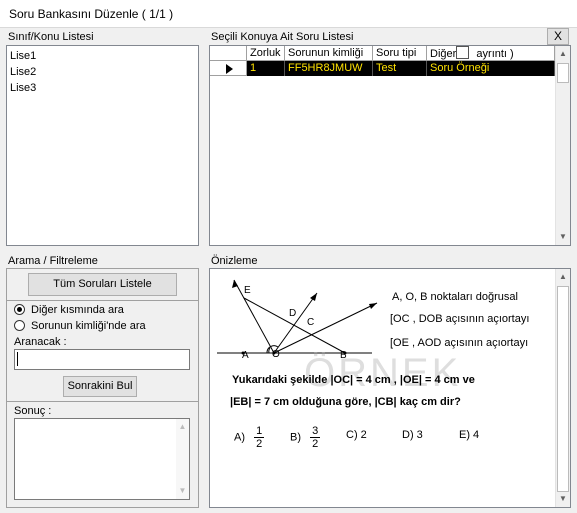 Image resolution: width=577 pixels, height=513 pixels. I want to click on preview-header: Önizleme, so click(234, 261).